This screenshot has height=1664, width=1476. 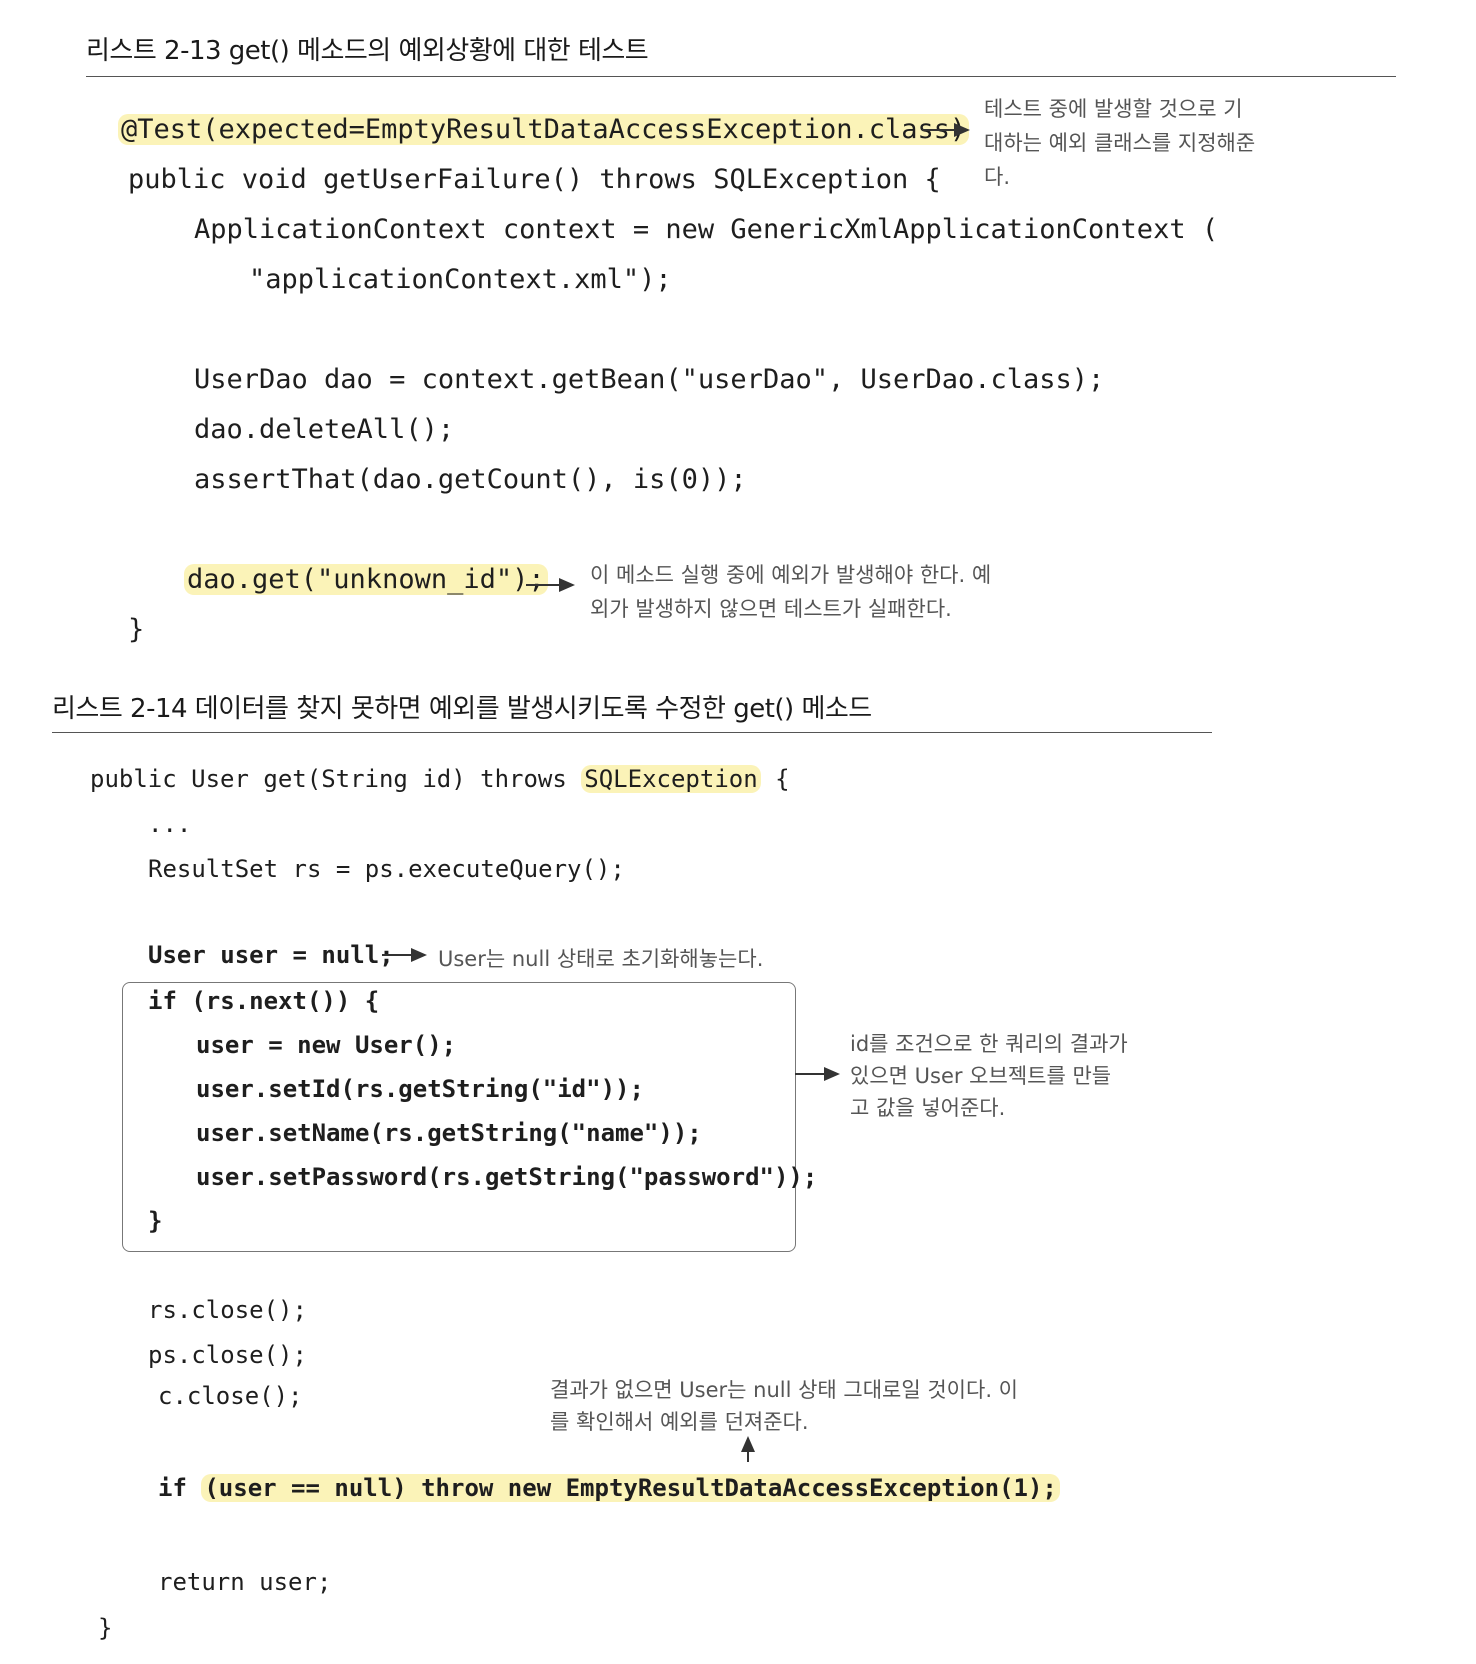 What do you see at coordinates (748, 1449) in the screenshot?
I see `arrow-up-icon` at bounding box center [748, 1449].